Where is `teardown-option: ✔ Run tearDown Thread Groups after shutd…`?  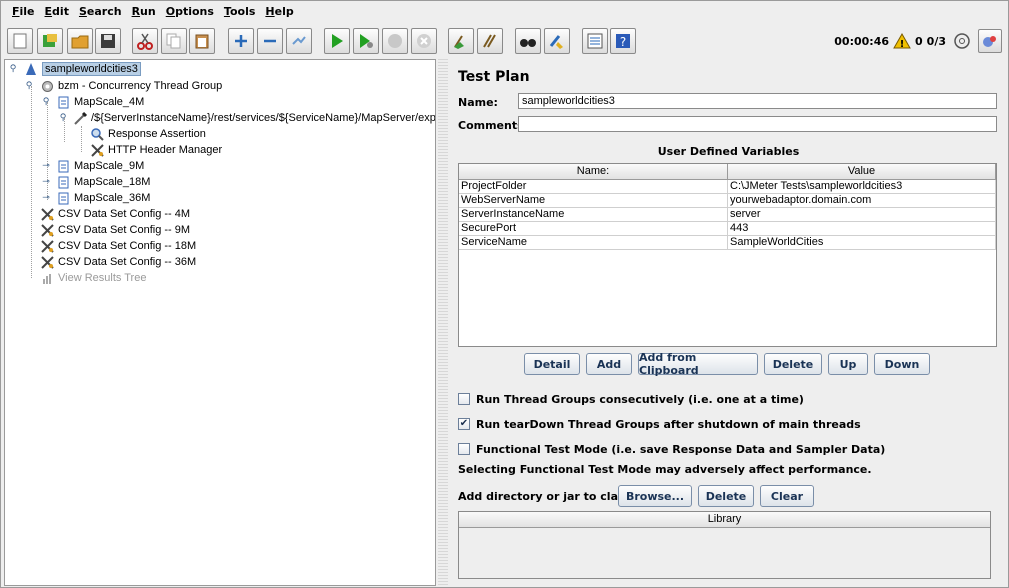
teardown-option: ✔ Run tearDown Thread Groups after shutd… is located at coordinates (659, 424).